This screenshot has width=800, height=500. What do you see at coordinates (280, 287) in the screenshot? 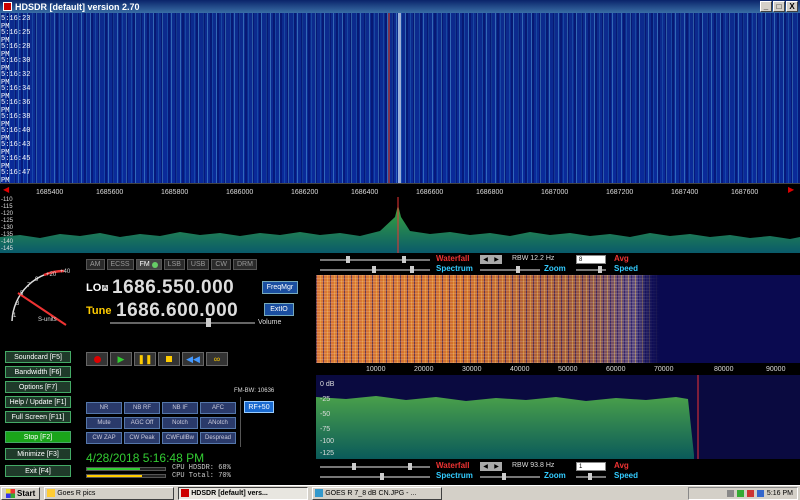
I see `freq-manager-button: FreqMgr` at bounding box center [280, 287].